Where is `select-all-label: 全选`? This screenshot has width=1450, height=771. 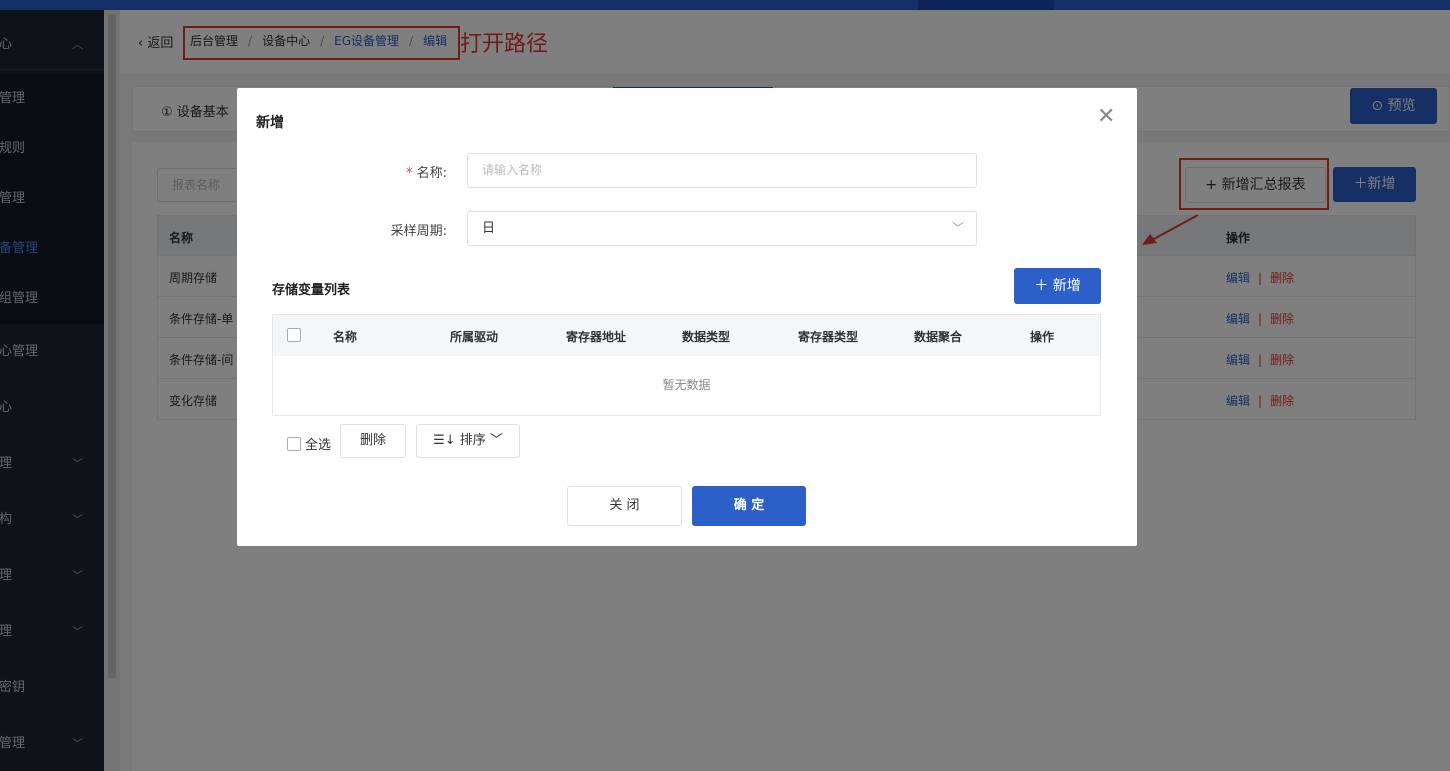
select-all-label: 全选 is located at coordinates (318, 445).